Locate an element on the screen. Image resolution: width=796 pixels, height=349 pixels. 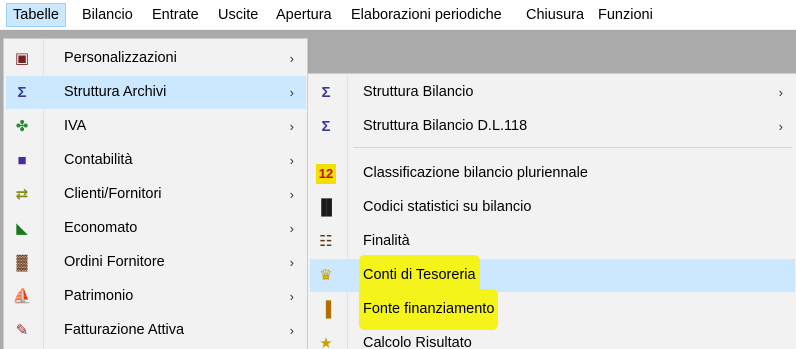
menu-item-codici-statistici: ▐▌ Codici statistici su bilancio is located at coordinates (552, 207).